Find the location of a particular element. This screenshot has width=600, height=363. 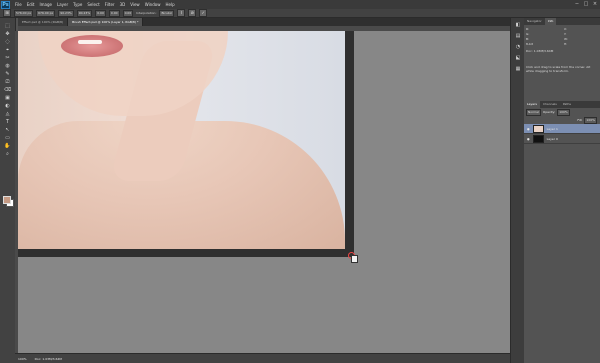

stamp-tool-icon: ⎚ is located at coordinates (7, 82).